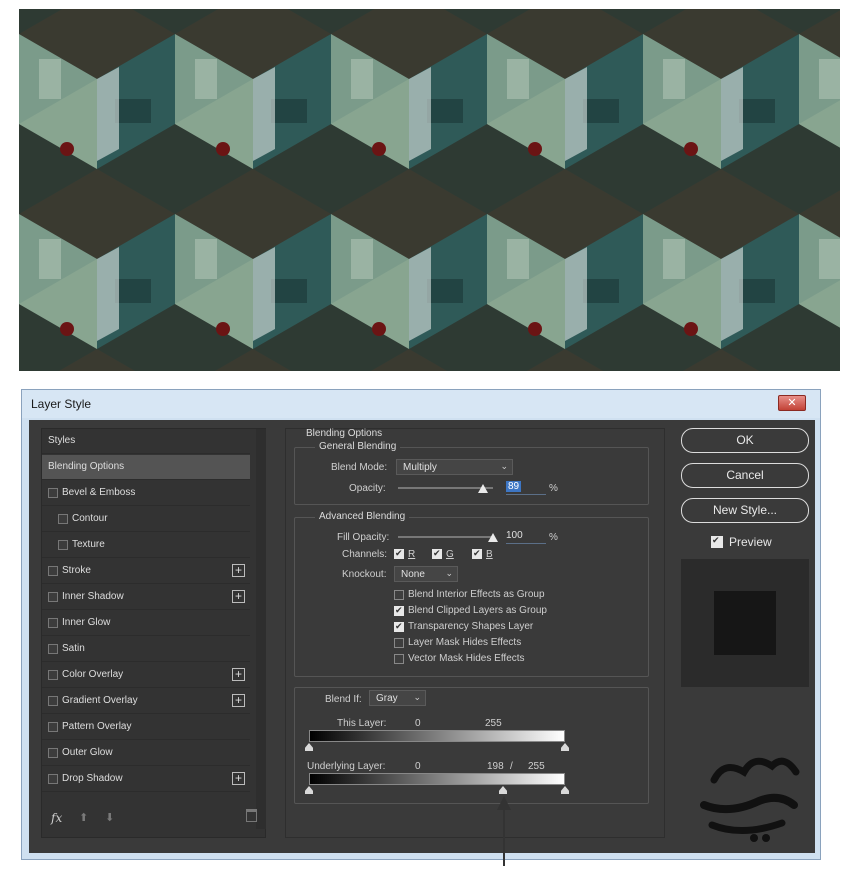 This screenshot has height=876, width=850. Describe the element at coordinates (526, 537) in the screenshot. I see `fill-opacity-field: 100` at that location.